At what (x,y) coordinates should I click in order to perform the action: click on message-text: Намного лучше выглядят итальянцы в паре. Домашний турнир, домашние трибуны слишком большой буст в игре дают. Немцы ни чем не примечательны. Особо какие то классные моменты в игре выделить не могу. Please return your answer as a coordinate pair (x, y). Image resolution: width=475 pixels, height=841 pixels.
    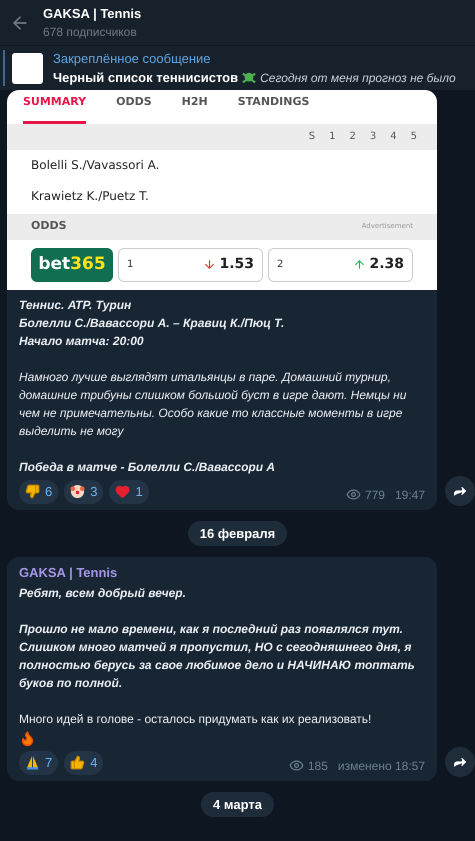
    Looking at the image, I should click on (213, 404).